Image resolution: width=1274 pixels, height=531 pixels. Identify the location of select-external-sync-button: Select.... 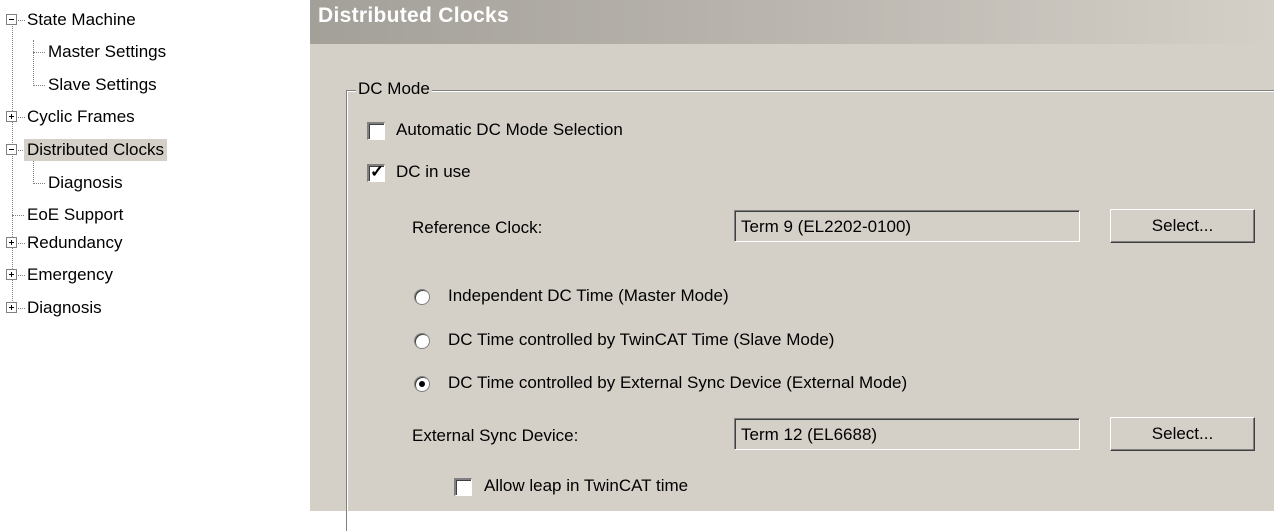
(1182, 434).